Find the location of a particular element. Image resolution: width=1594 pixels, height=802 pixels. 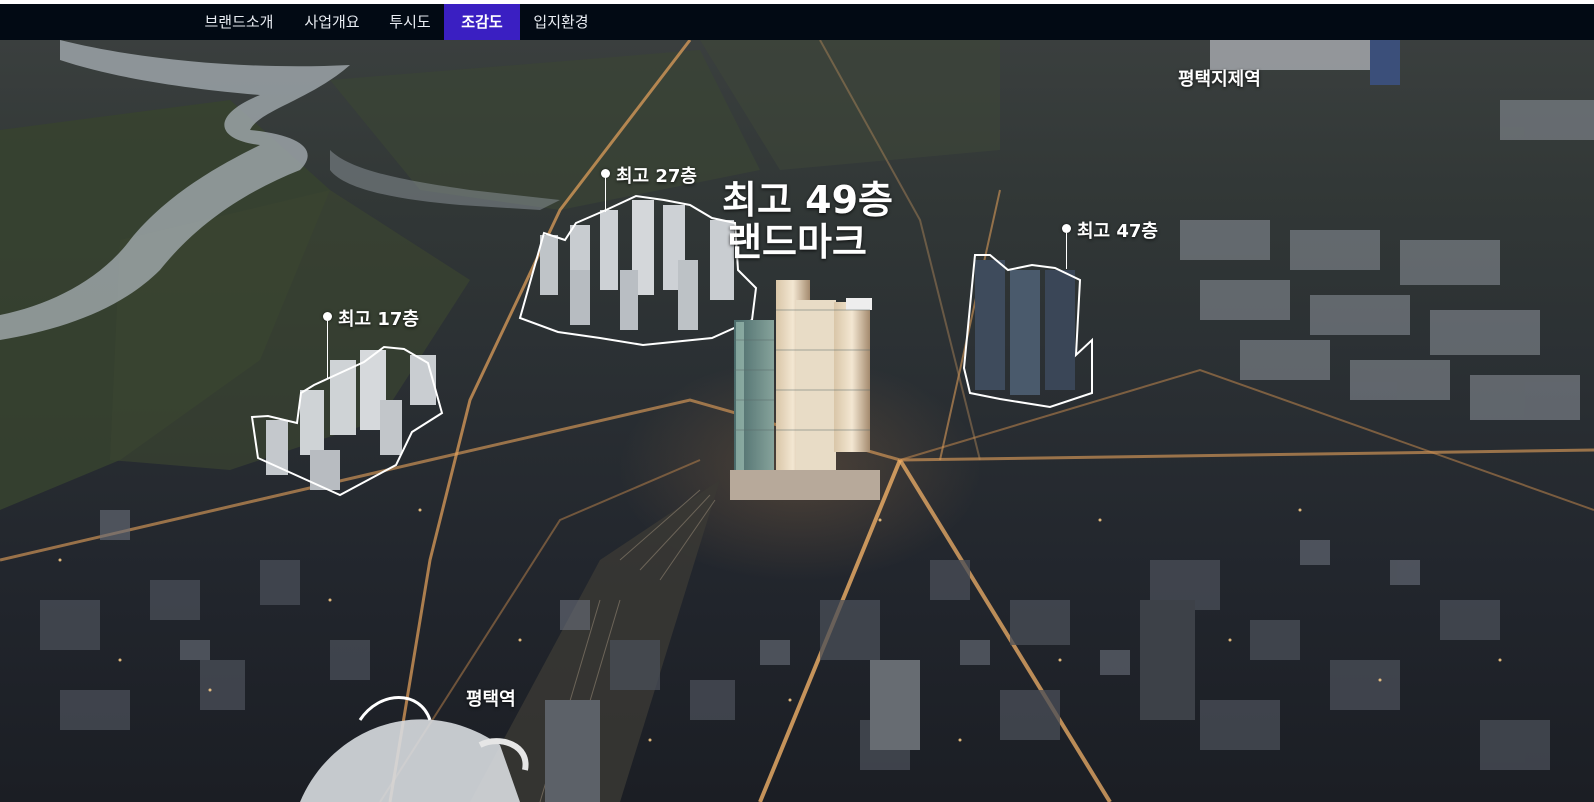

station-label-pyeongtaek: 평택역 is located at coordinates (491, 699).